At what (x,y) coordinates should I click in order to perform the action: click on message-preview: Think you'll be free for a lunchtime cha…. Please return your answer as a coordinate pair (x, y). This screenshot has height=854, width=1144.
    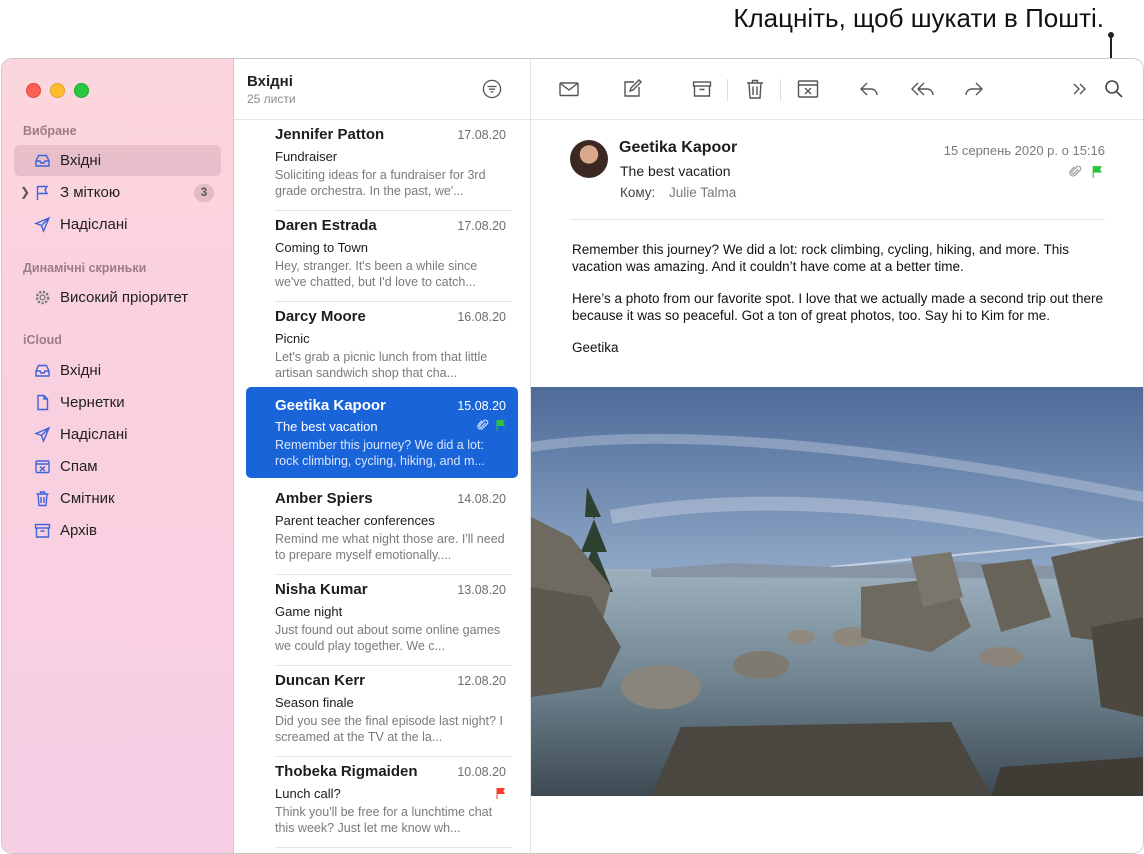
    Looking at the image, I should click on (384, 820).